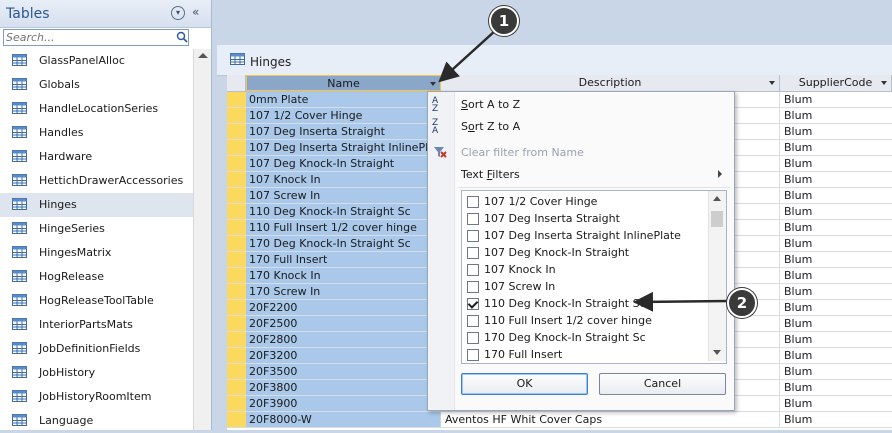 The width and height of the screenshot is (892, 433). Describe the element at coordinates (490, 174) in the screenshot. I see `text-filters-item: Text Filters` at that location.